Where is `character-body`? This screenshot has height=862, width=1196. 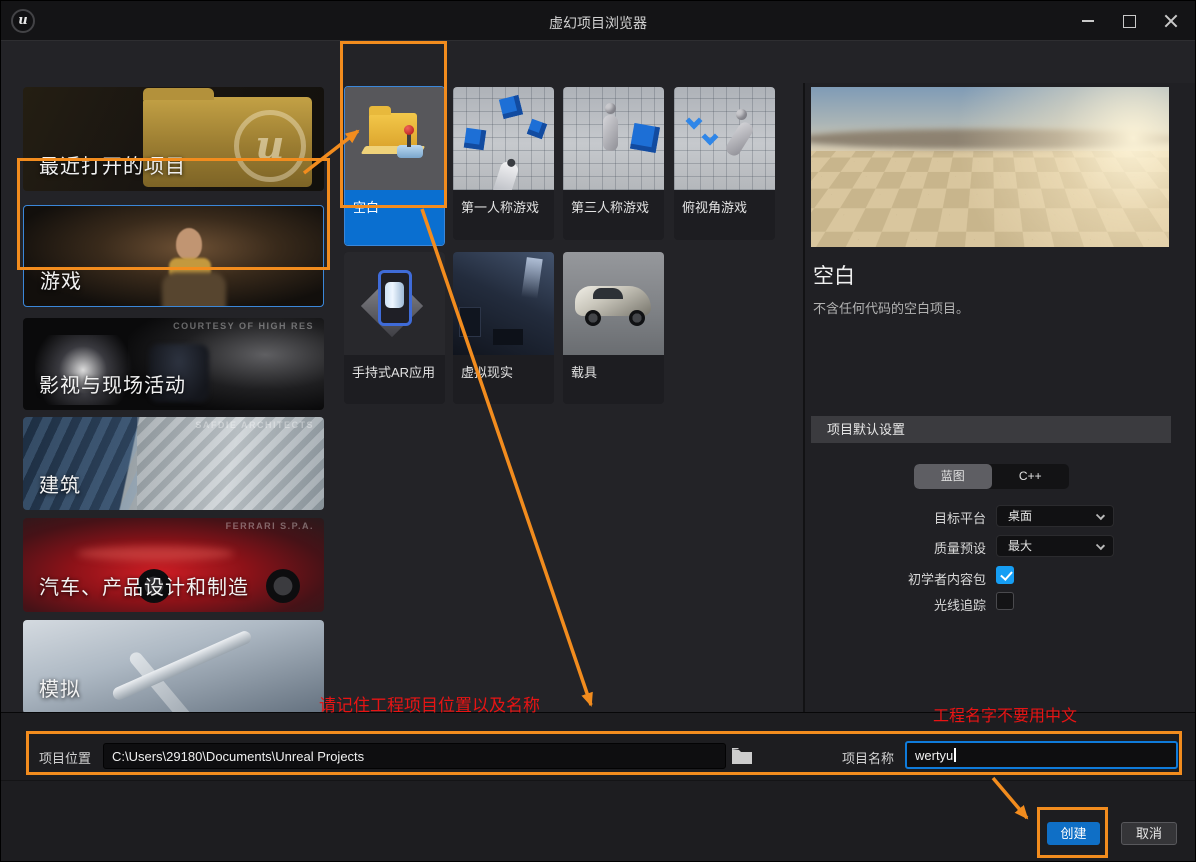
character-body is located at coordinates (193, 289).